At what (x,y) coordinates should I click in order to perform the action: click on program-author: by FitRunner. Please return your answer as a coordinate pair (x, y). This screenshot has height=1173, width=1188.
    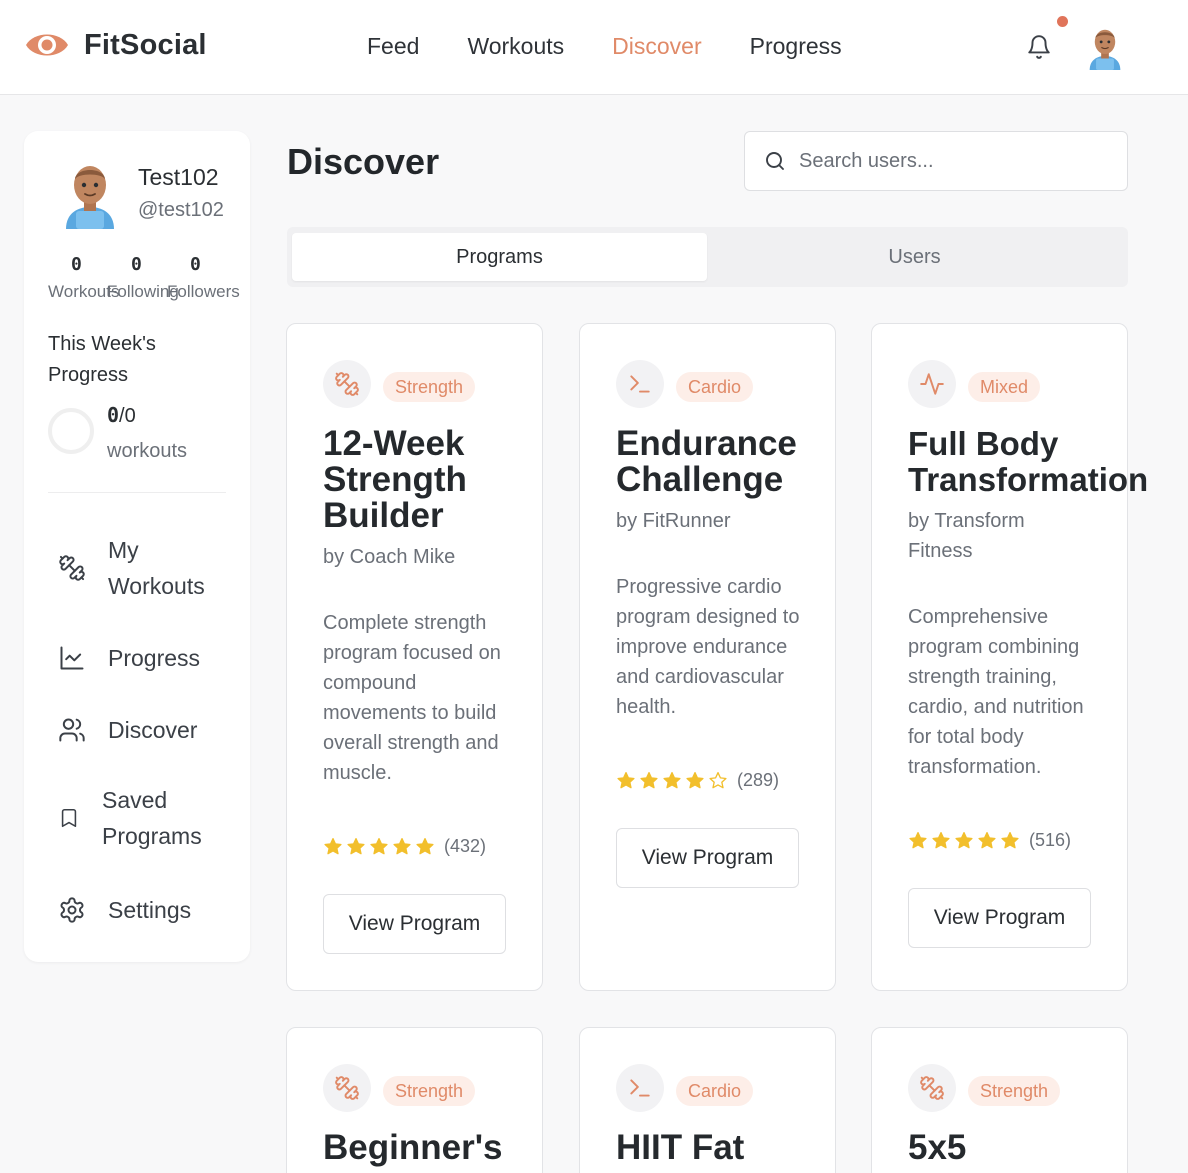
    Looking at the image, I should click on (673, 521).